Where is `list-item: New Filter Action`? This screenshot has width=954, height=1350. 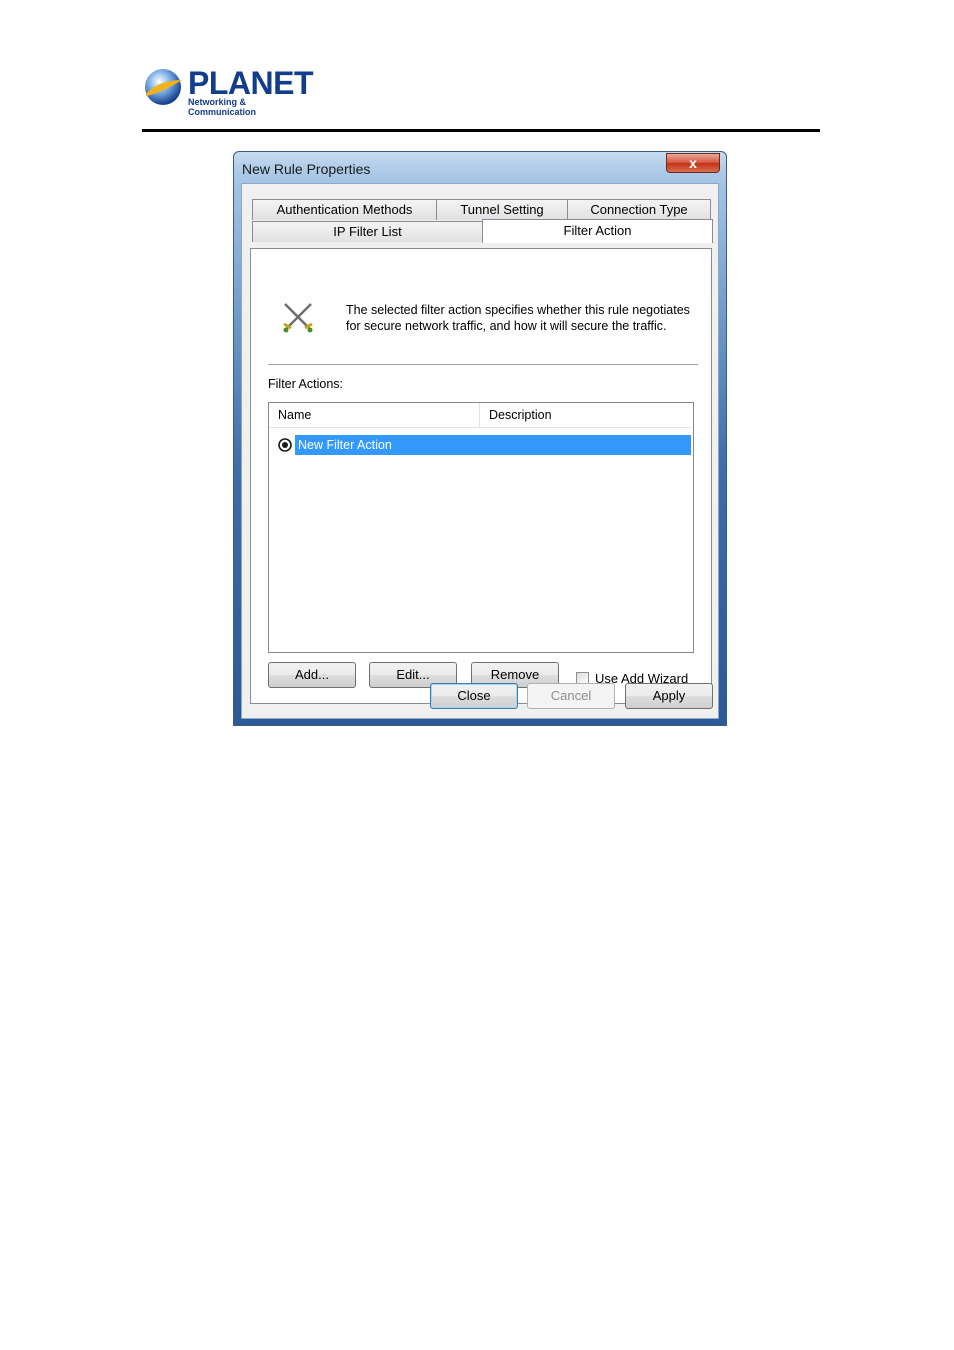
list-item: New Filter Action is located at coordinates (480, 445).